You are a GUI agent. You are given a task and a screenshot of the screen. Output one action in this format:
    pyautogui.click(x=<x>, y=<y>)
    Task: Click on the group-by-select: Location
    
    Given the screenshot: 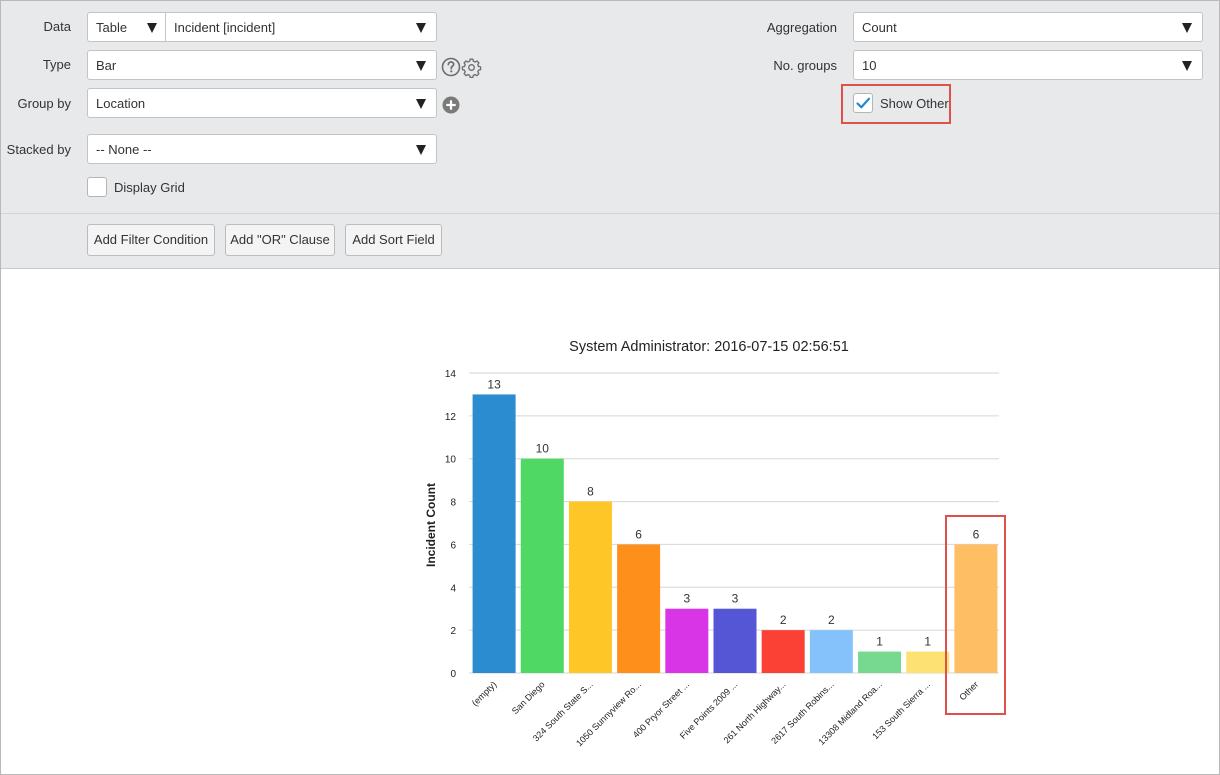 What is the action you would take?
    pyautogui.click(x=262, y=103)
    